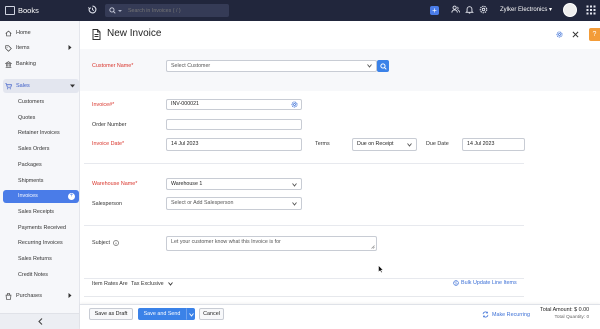 The height and width of the screenshot is (329, 600). Describe the element at coordinates (134, 33) in the screenshot. I see `page-title: New Invoice` at that location.